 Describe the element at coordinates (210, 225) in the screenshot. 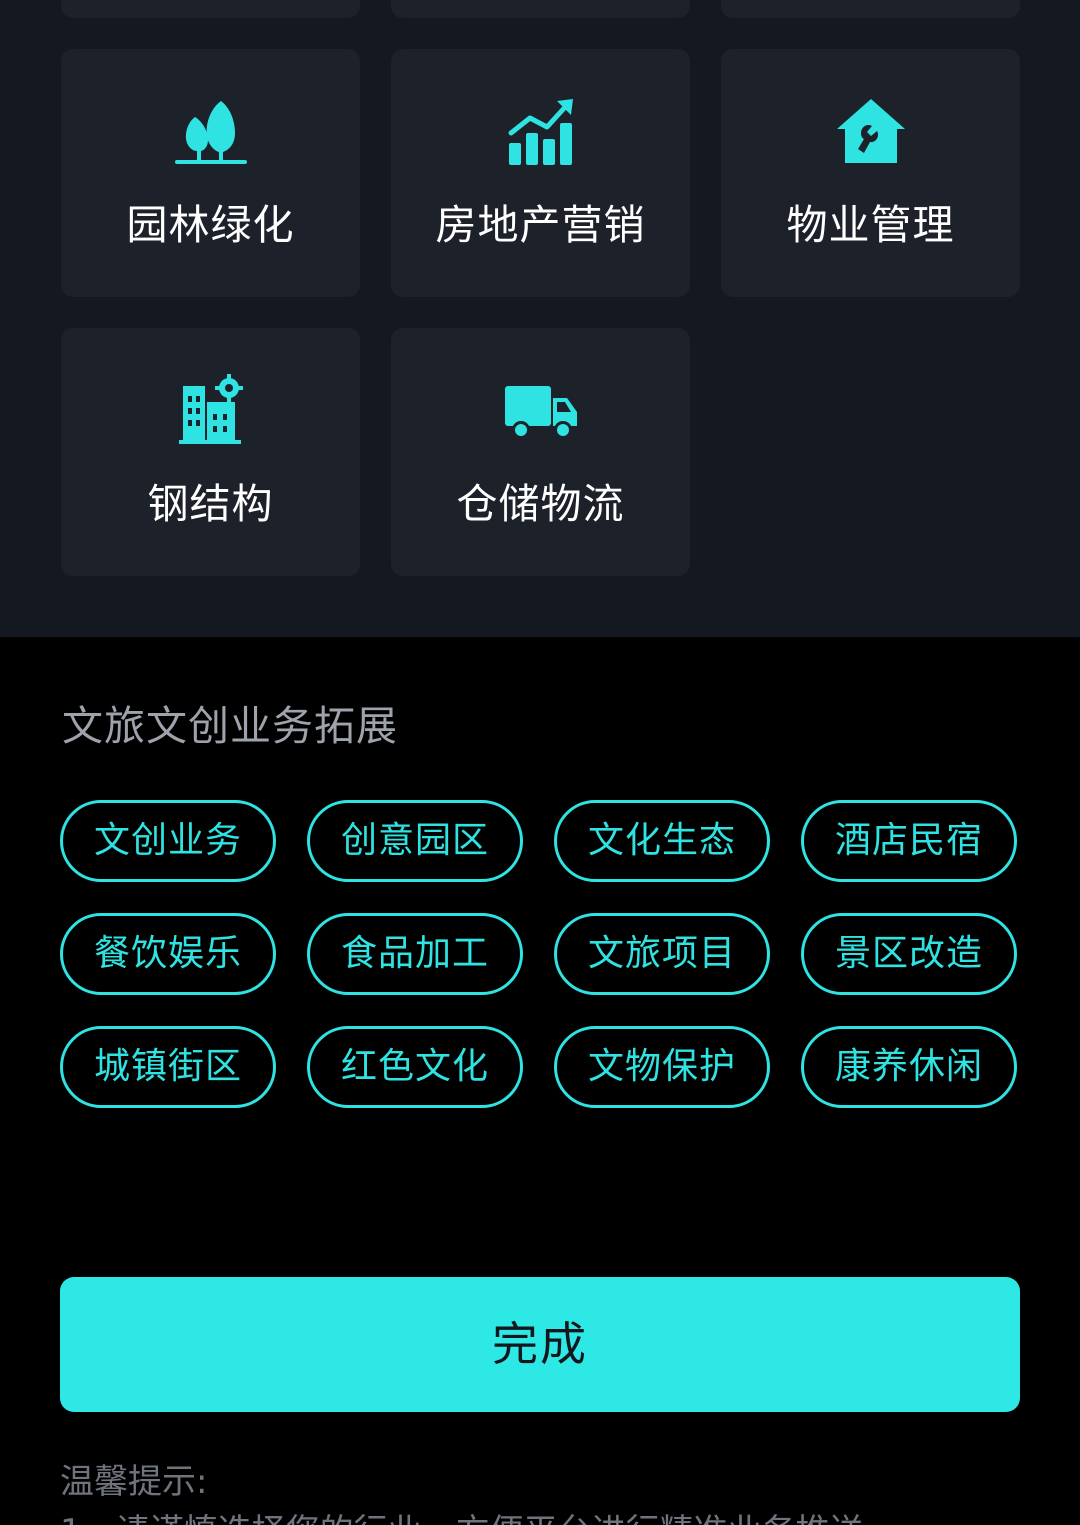

I see `industry-card-label: 园林绿化` at that location.